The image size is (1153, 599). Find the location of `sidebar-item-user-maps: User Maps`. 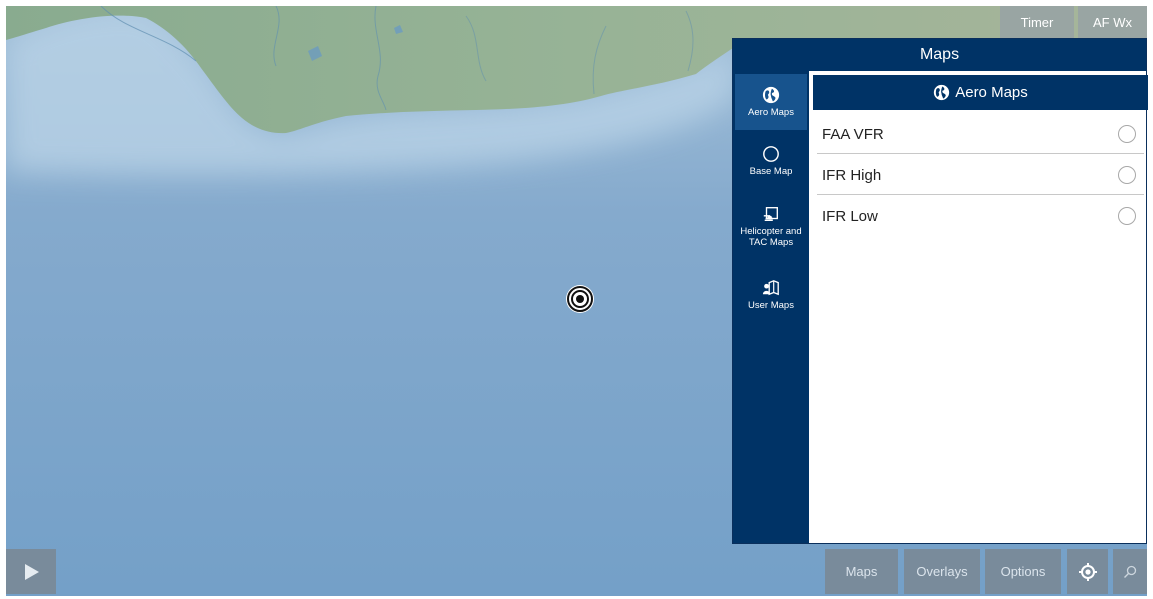

sidebar-item-user-maps: User Maps is located at coordinates (771, 299).